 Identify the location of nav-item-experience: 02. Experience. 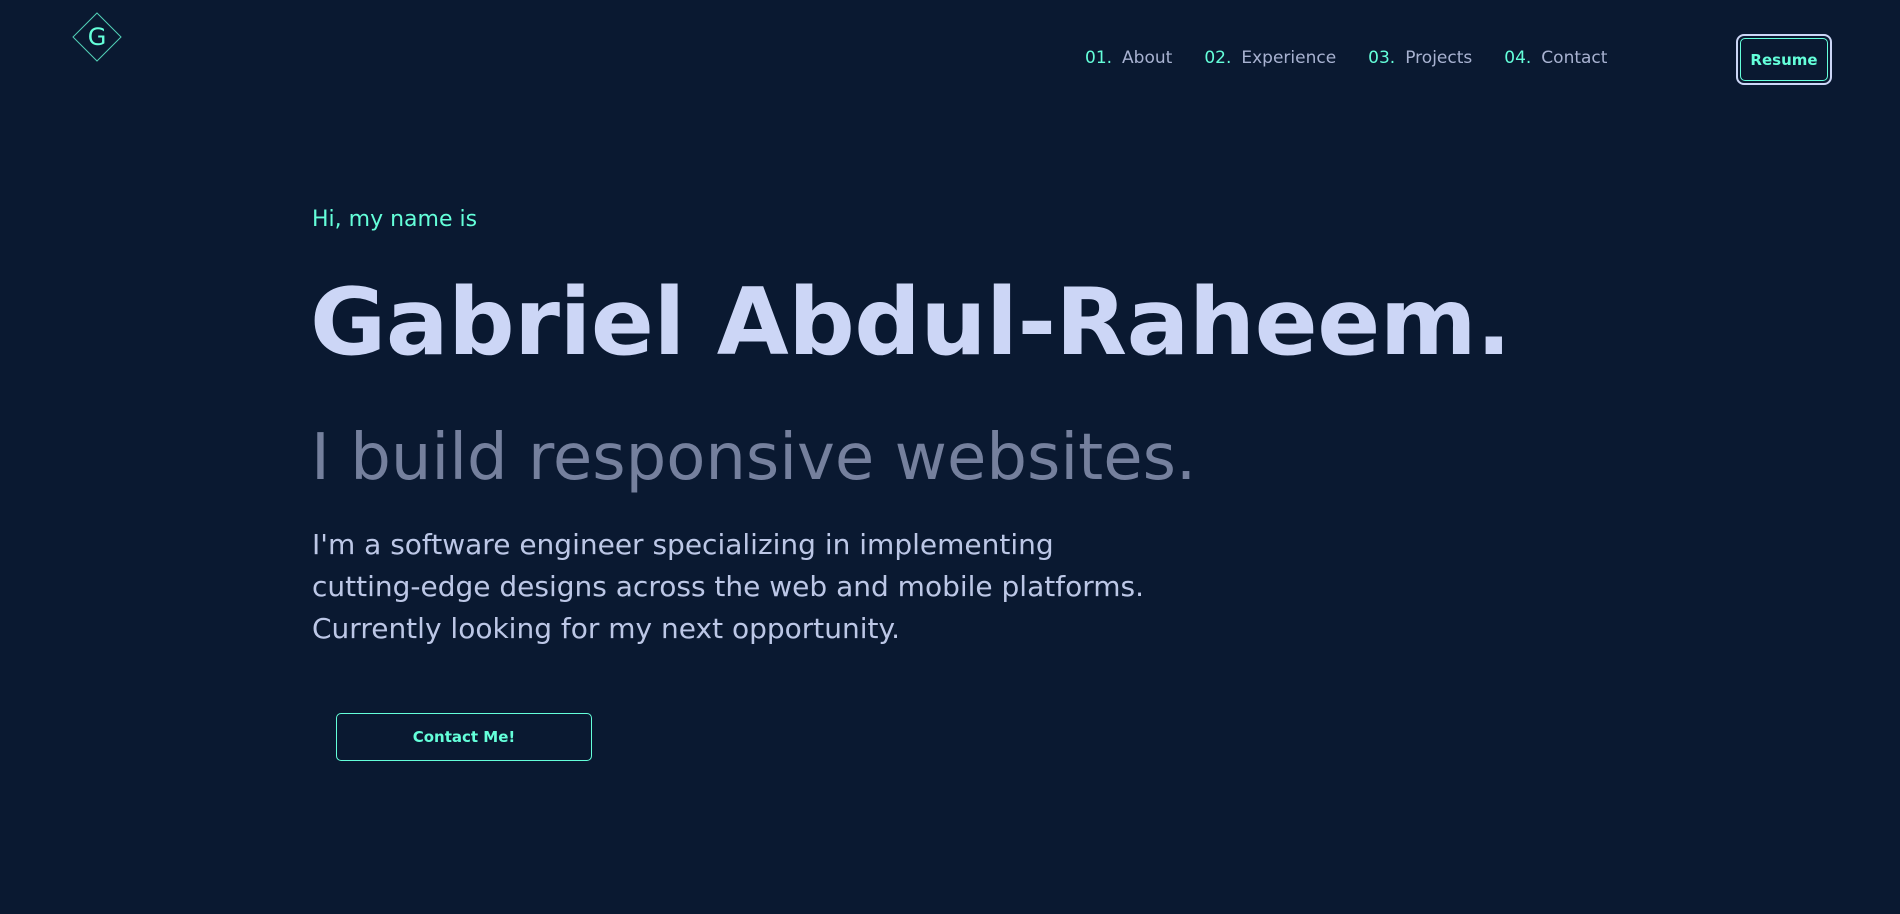
(1270, 58).